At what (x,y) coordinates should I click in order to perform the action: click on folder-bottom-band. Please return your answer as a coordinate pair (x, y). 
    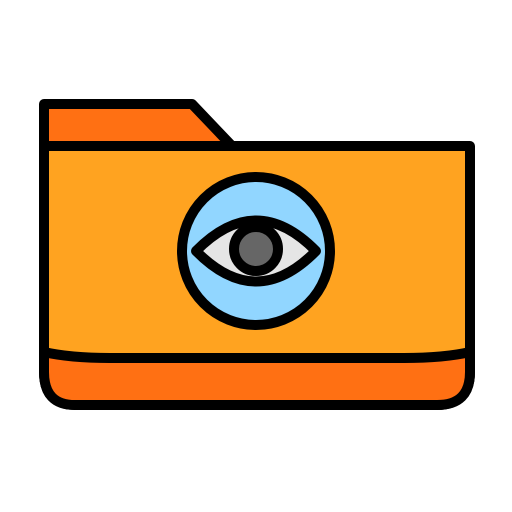
    Looking at the image, I should click on (257, 378).